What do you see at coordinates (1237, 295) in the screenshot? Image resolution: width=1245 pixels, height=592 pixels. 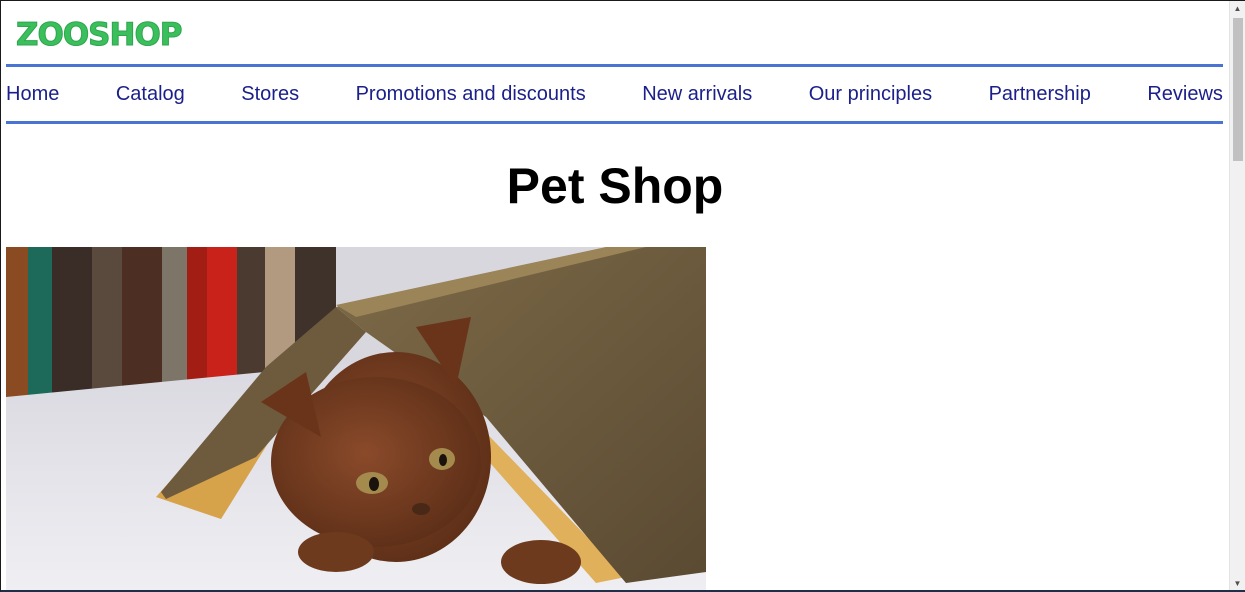 I see `vertical-scrollbar: ▲ ▼` at bounding box center [1237, 295].